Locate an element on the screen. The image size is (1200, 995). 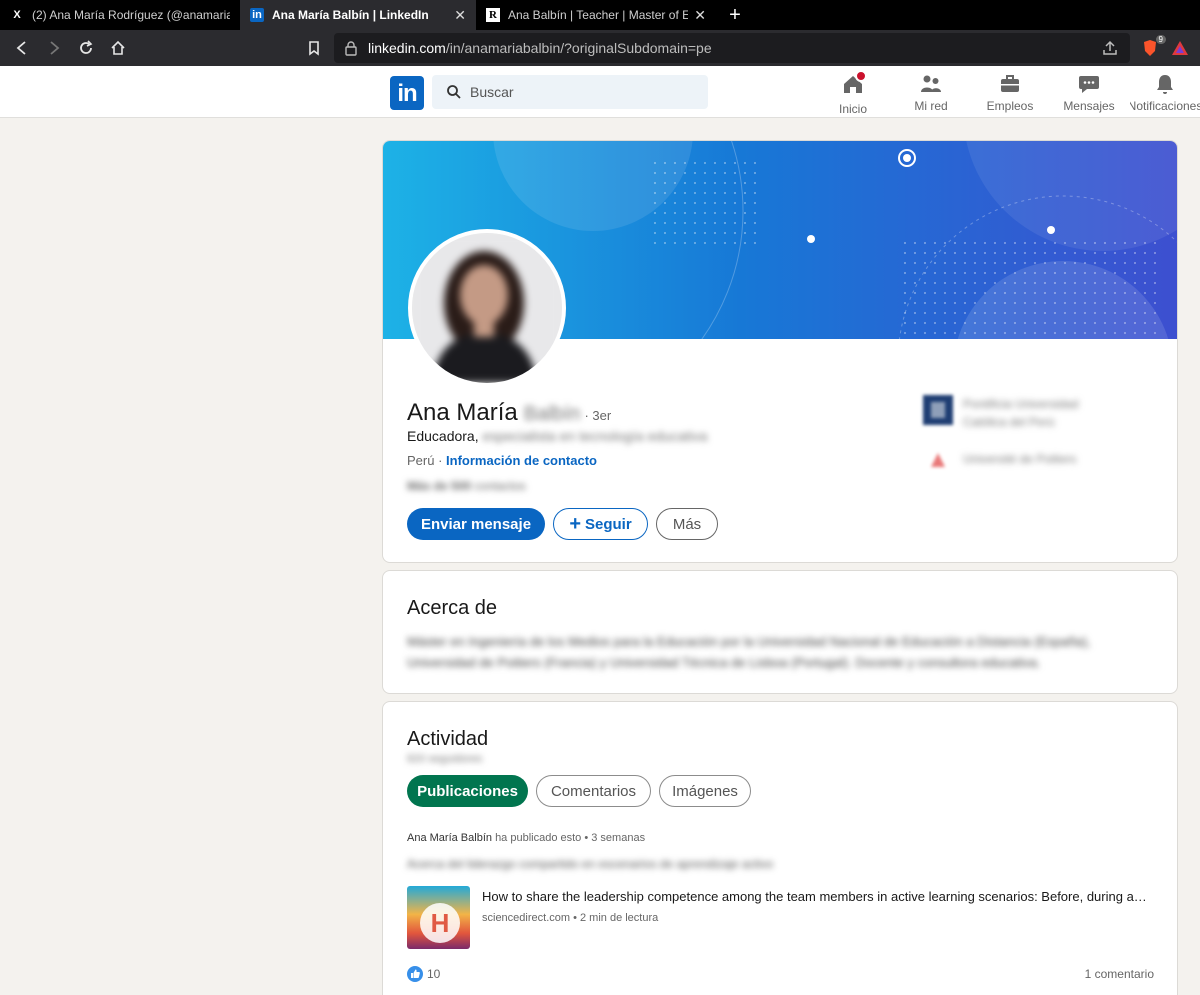
nav-home: Inicio is located at coordinates (853, 93).